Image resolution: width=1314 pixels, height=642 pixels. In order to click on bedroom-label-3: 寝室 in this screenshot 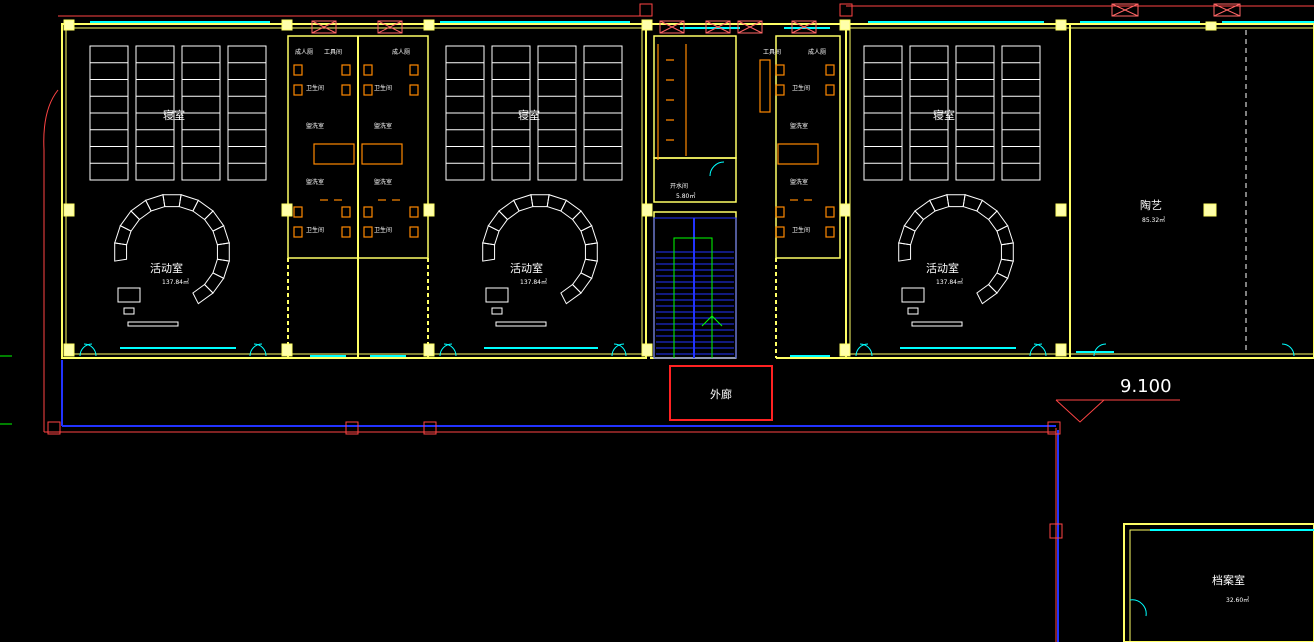, I will do `click(944, 115)`.